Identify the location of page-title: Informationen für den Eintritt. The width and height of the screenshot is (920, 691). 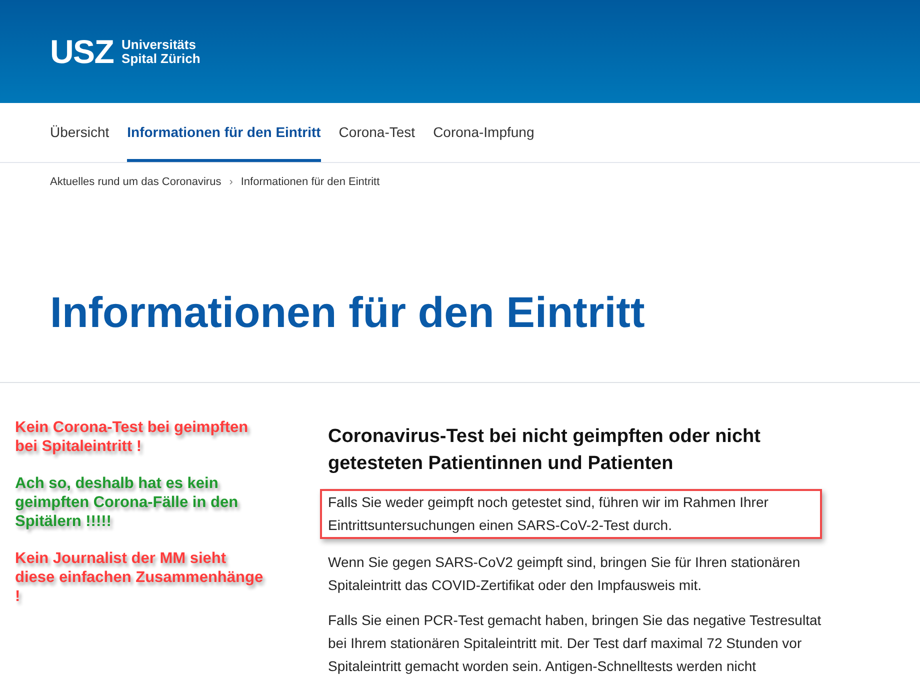
(347, 313).